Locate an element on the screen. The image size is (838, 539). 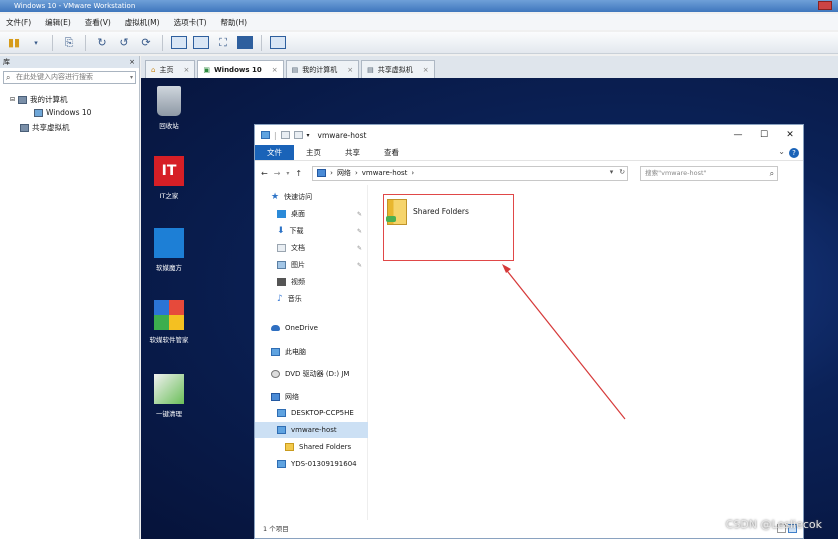
close-library-button: × is located at coordinates (132, 62).